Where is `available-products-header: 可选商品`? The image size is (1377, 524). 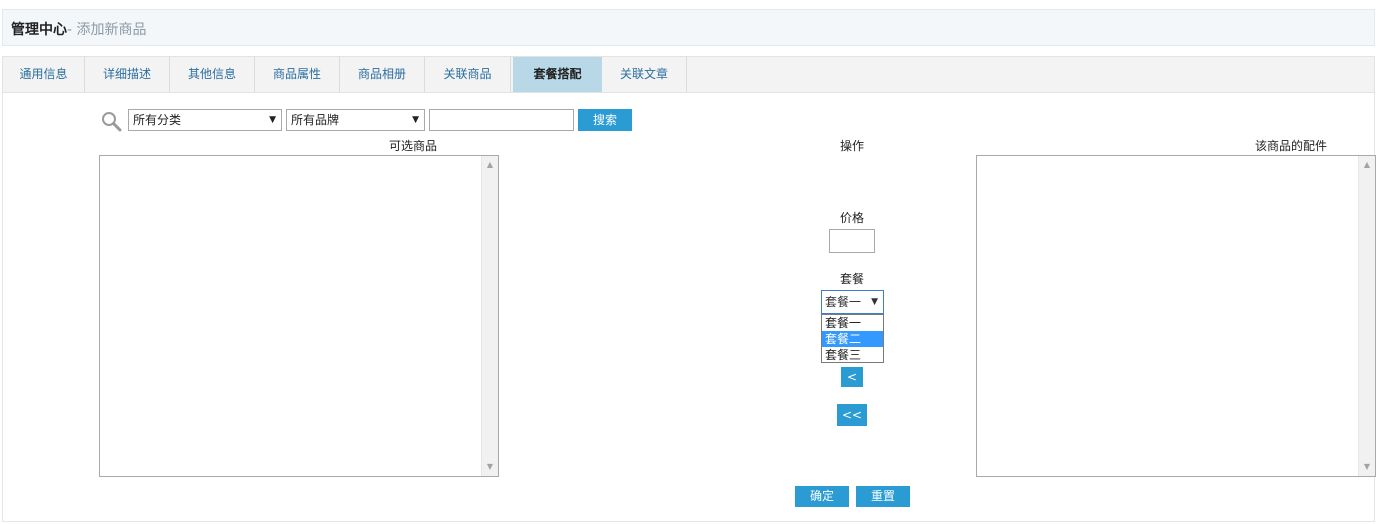 available-products-header: 可选商品 is located at coordinates (412, 146).